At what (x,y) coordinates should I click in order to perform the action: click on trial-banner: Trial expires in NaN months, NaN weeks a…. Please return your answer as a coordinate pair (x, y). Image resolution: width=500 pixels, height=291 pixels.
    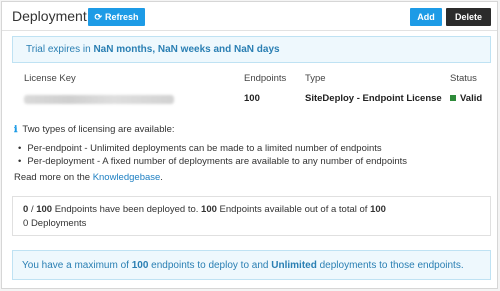
    Looking at the image, I should click on (251, 49).